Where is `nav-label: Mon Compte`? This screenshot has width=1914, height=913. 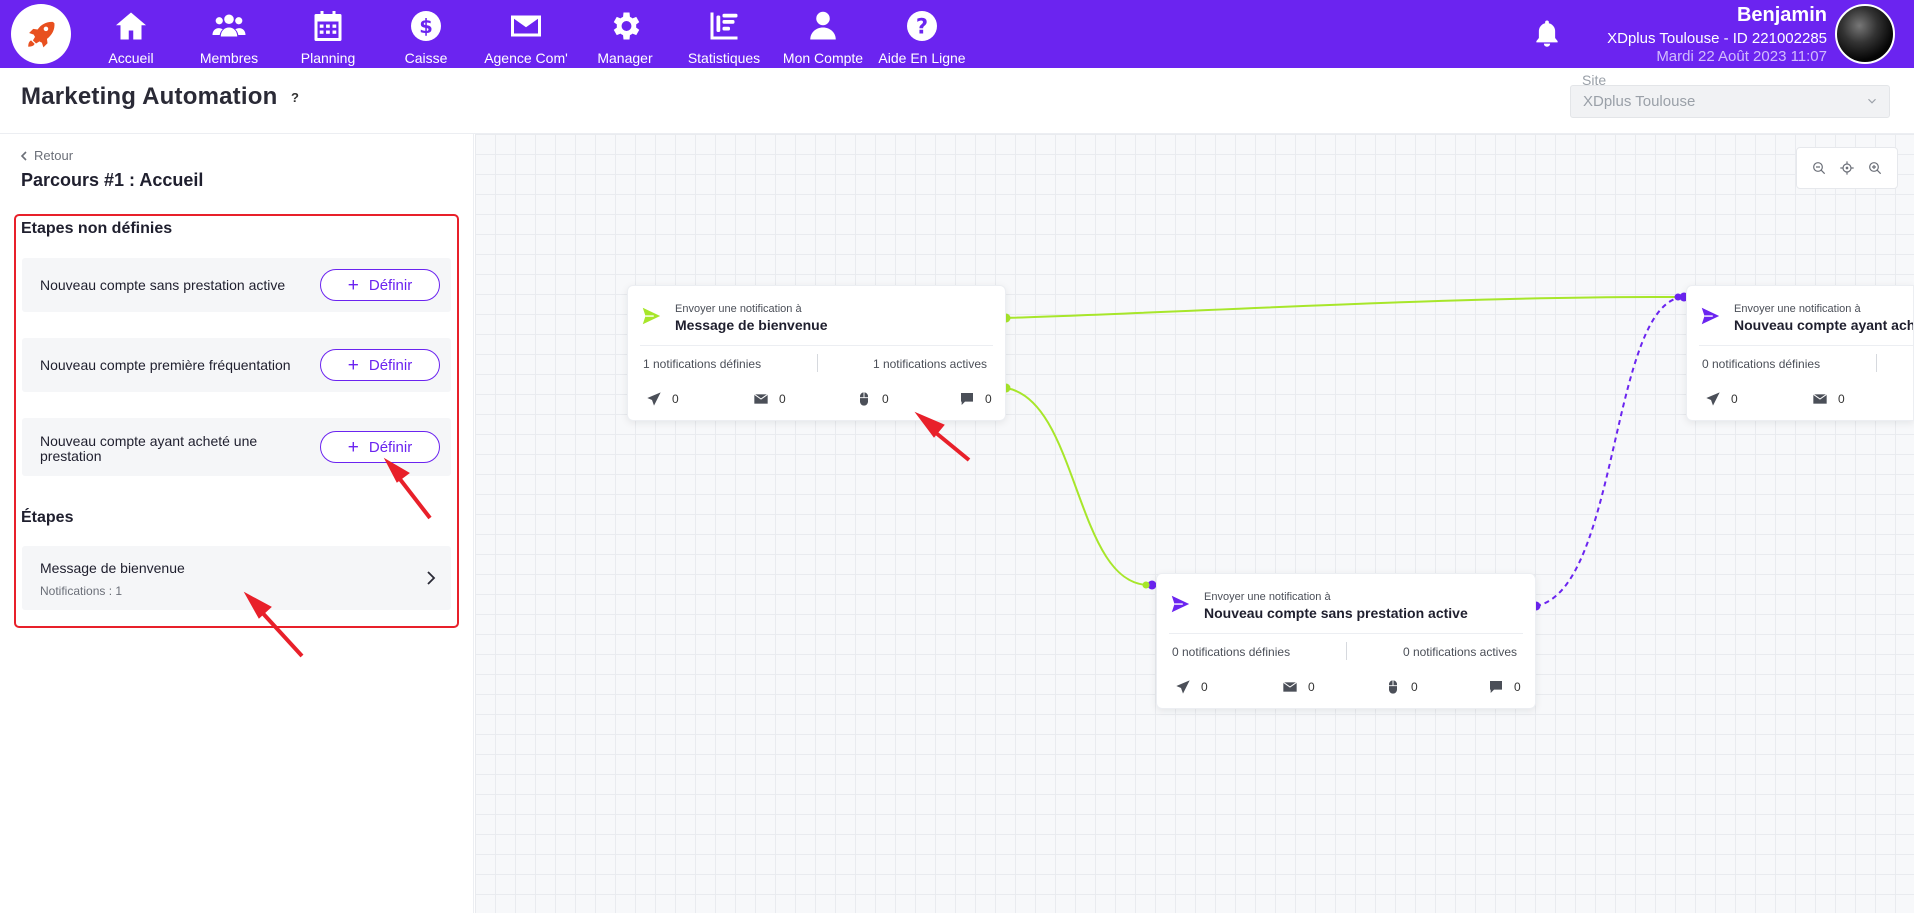
nav-label: Mon Compte is located at coordinates (823, 58).